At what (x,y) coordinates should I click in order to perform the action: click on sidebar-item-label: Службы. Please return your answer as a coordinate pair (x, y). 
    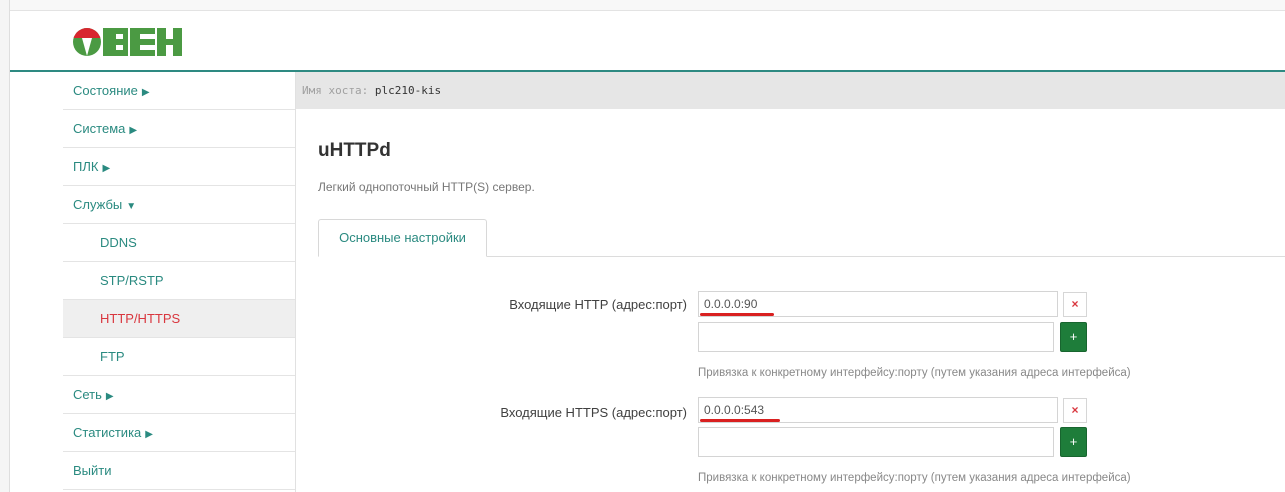
    Looking at the image, I should click on (98, 204).